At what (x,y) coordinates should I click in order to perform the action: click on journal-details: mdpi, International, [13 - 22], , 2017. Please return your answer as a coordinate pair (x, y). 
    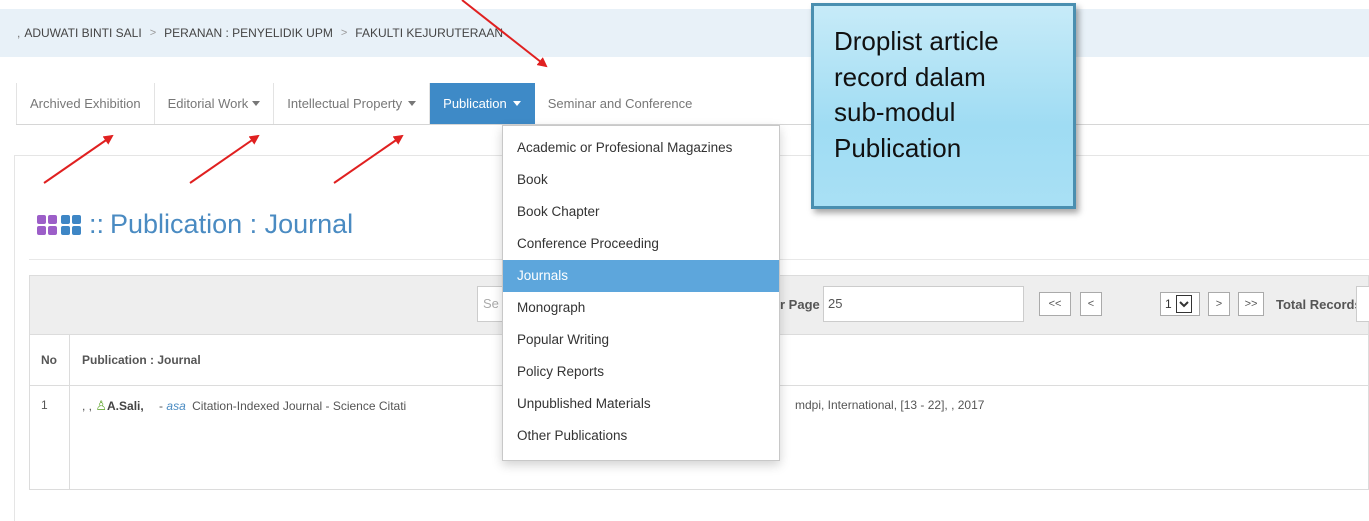
    Looking at the image, I should click on (890, 405).